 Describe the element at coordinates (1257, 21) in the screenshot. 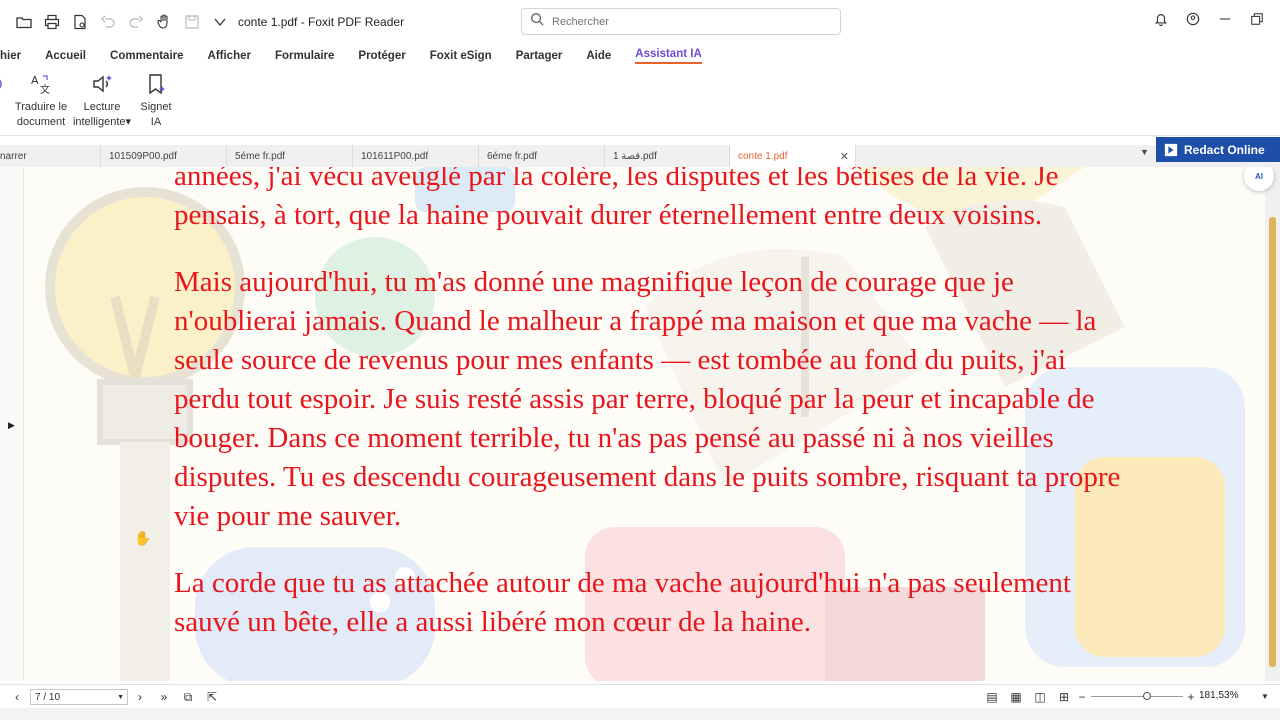

I see `restore-icon` at that location.